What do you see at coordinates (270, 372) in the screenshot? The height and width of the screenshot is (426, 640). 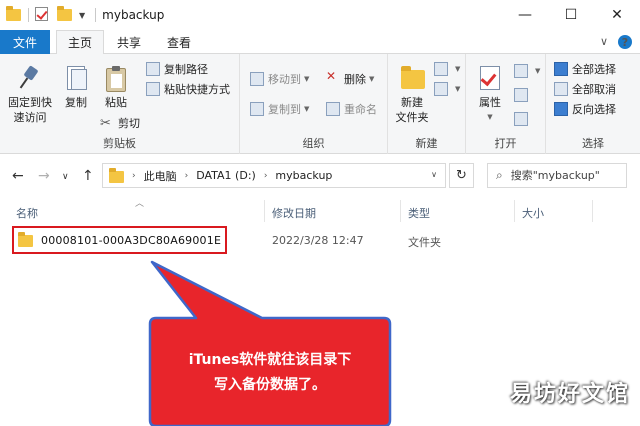 I see `annotation-text: iTunes软件就往该目录下 写入备份数据了。` at bounding box center [270, 372].